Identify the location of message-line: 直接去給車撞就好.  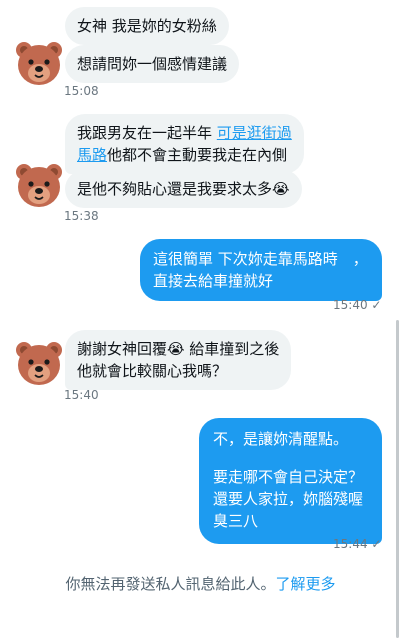
(213, 281).